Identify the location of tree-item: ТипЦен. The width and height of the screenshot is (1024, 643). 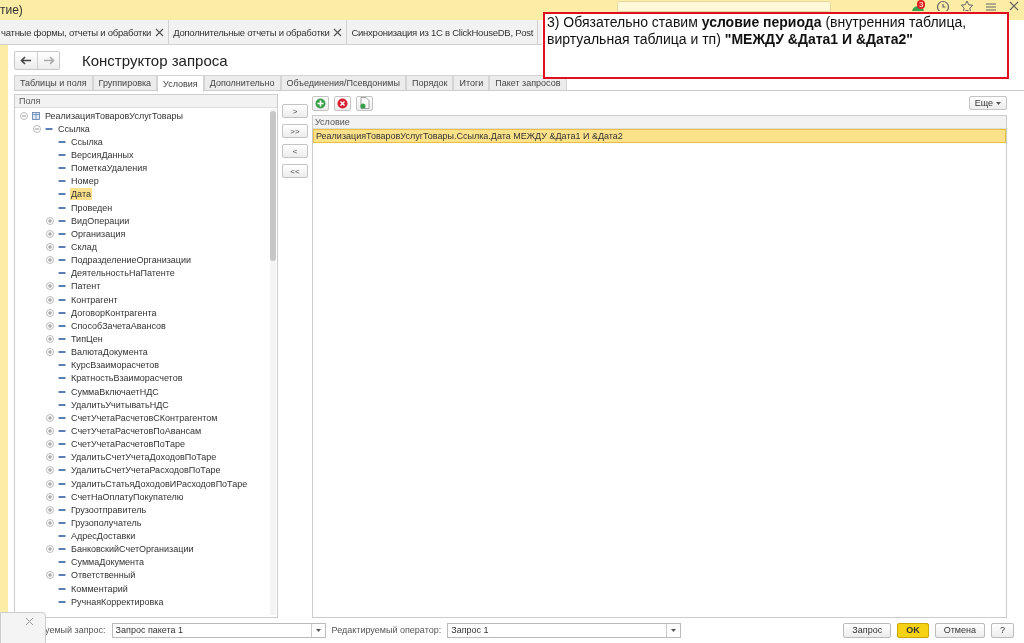
(87, 338).